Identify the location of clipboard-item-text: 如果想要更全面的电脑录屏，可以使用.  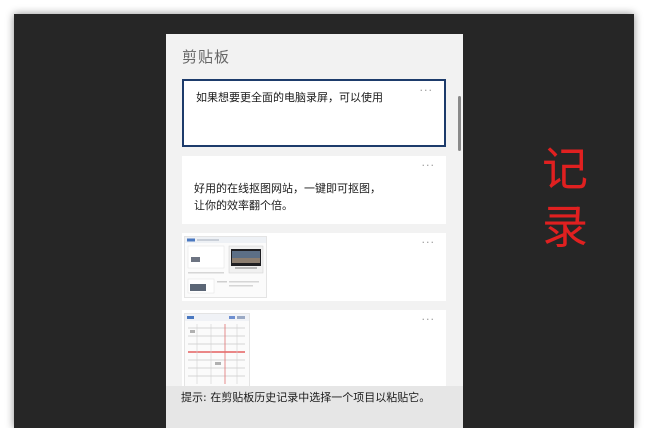
(289, 97).